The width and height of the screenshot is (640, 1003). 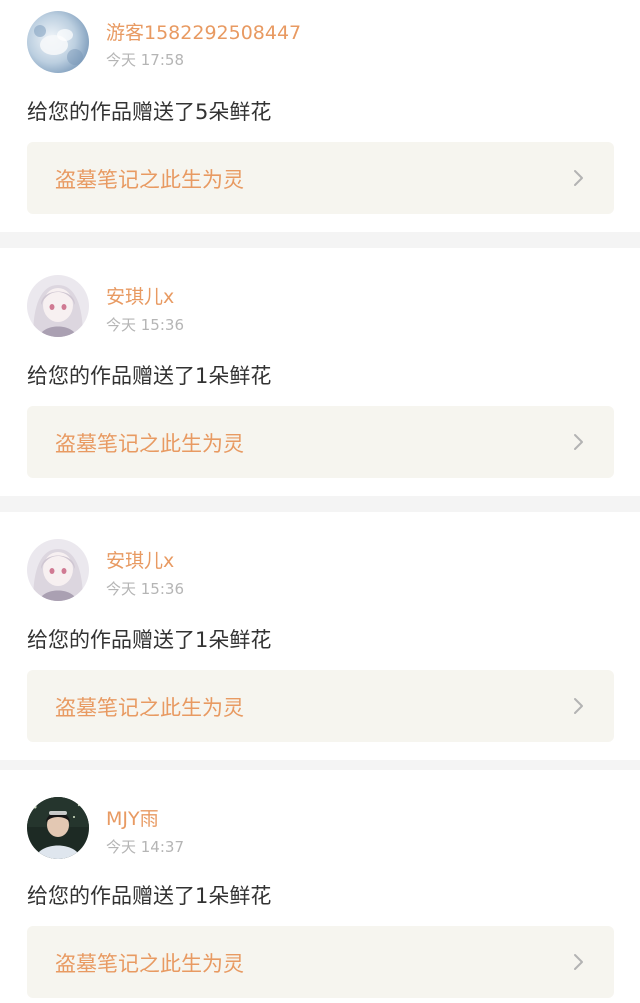 I want to click on timestamp: 今天 14:37, so click(x=145, y=847).